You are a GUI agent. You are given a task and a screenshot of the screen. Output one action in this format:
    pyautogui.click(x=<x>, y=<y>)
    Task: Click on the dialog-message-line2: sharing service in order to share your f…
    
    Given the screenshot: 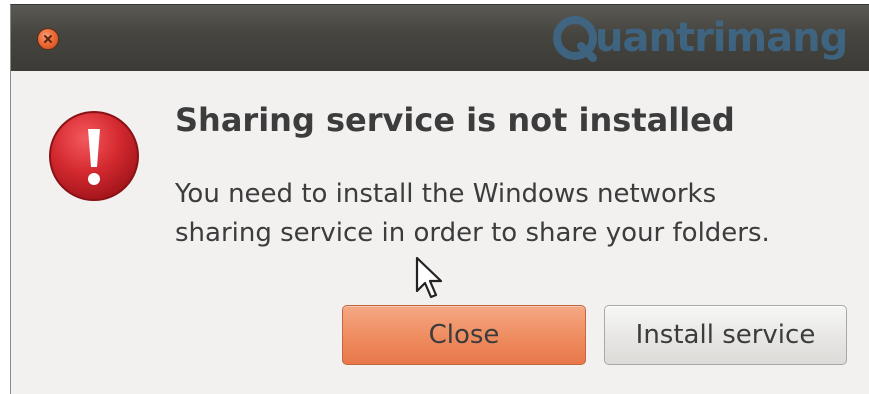 What is the action you would take?
    pyautogui.click(x=472, y=233)
    